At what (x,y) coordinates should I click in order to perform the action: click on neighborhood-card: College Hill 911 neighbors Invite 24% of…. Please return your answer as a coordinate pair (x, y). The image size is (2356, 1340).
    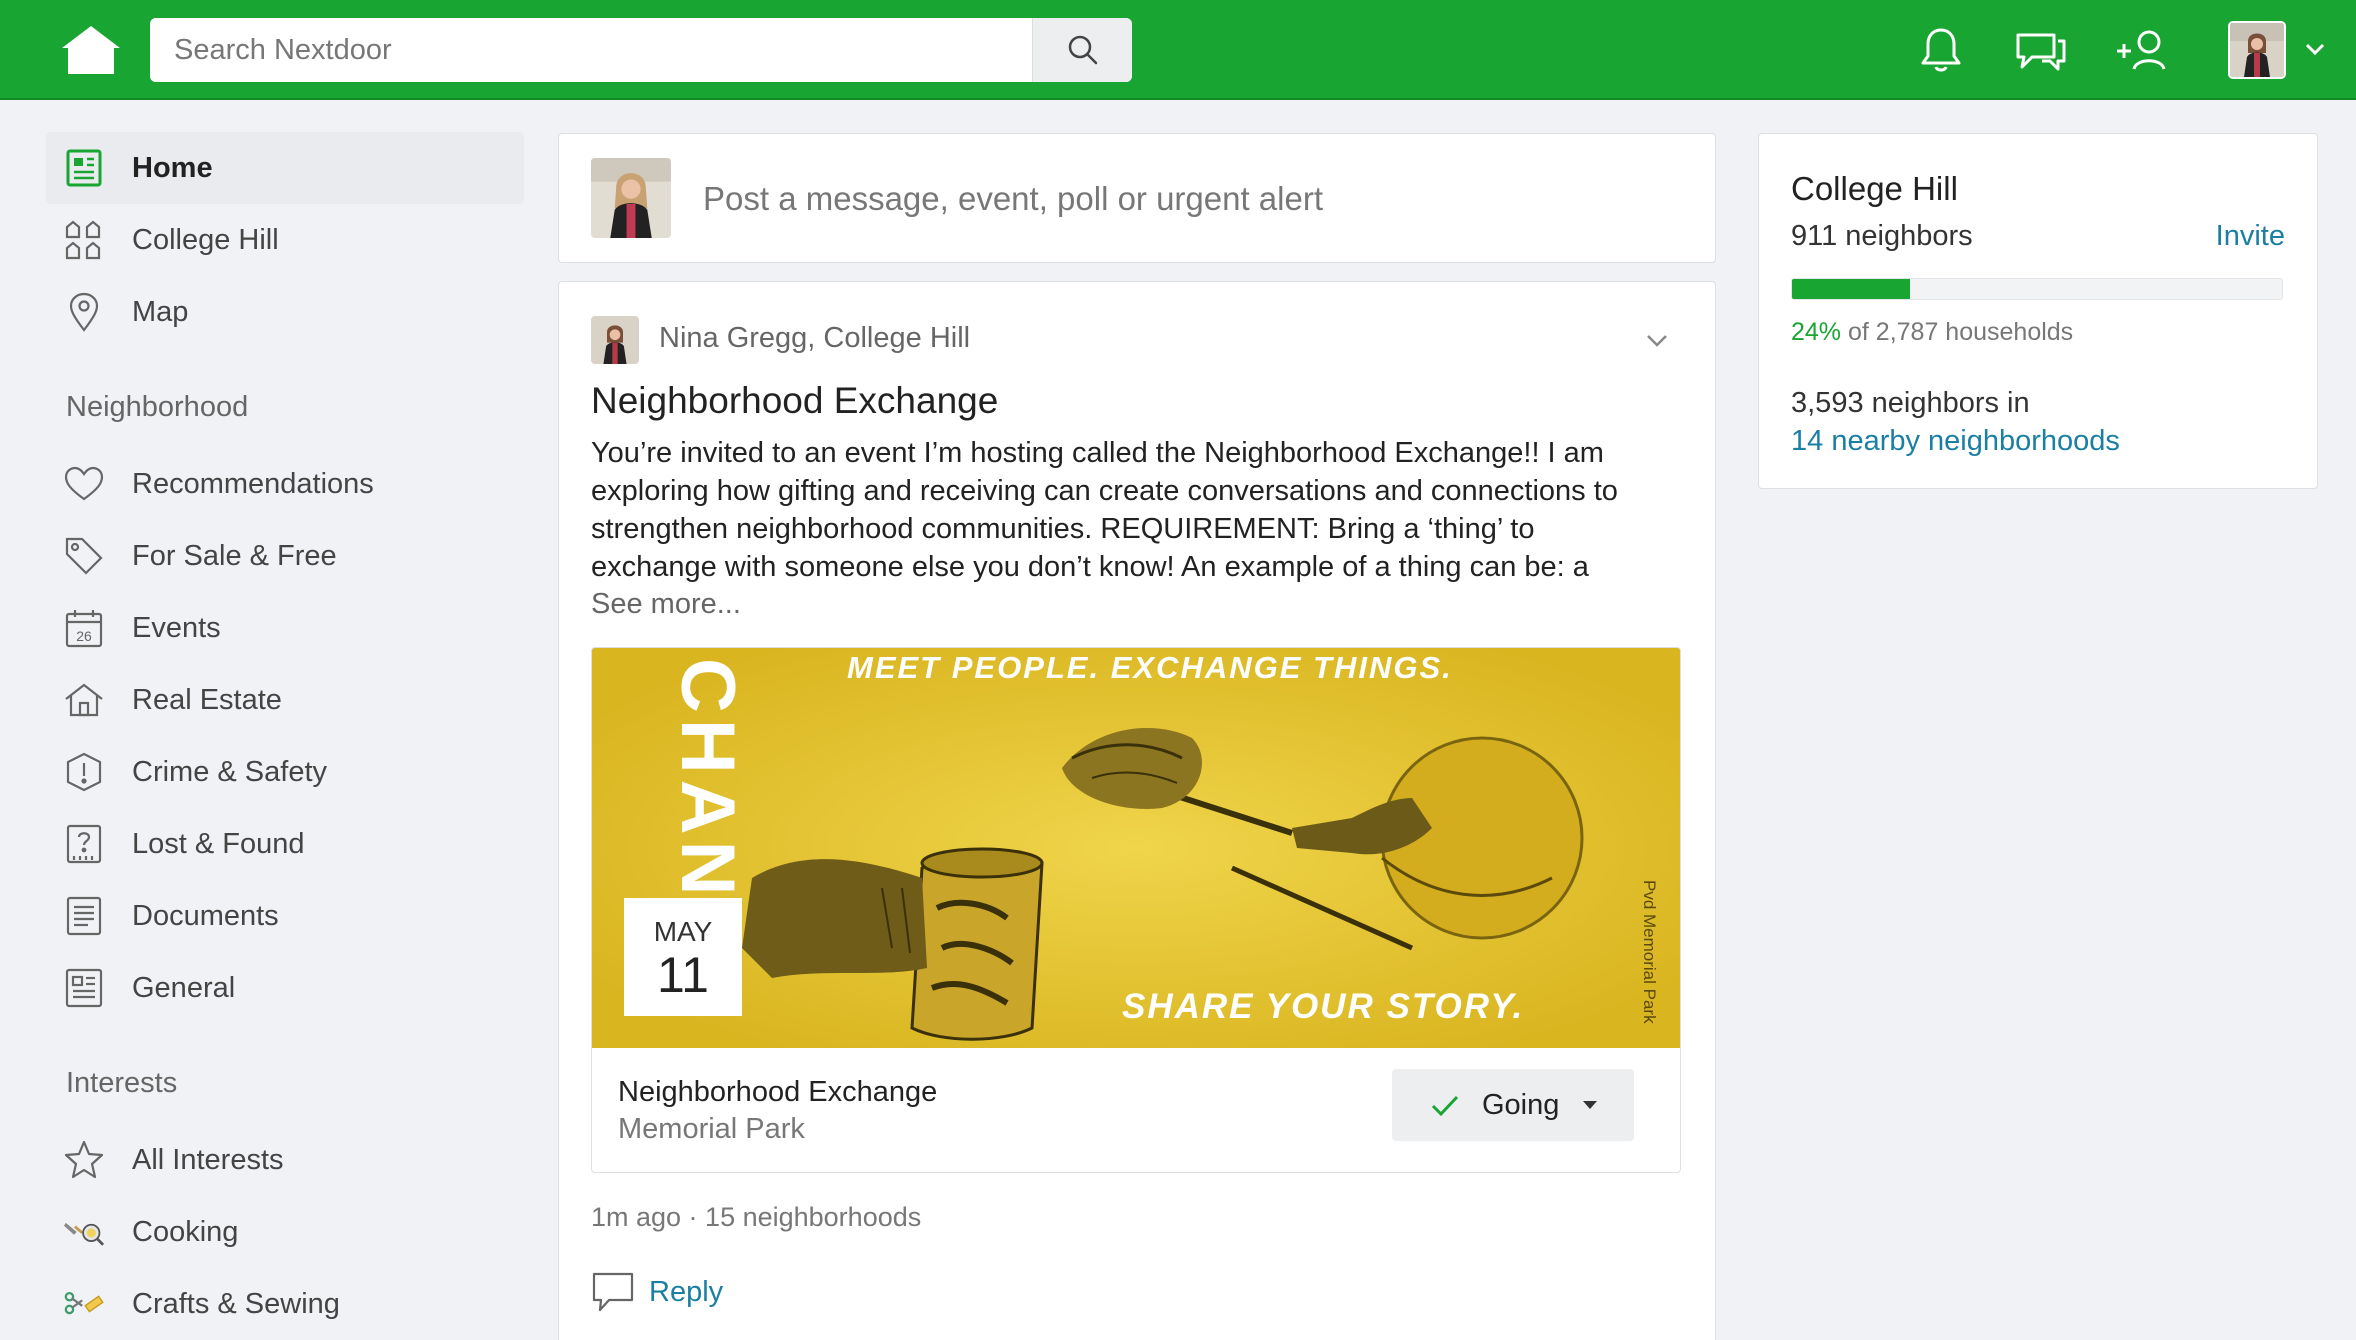
    Looking at the image, I should click on (2038, 311).